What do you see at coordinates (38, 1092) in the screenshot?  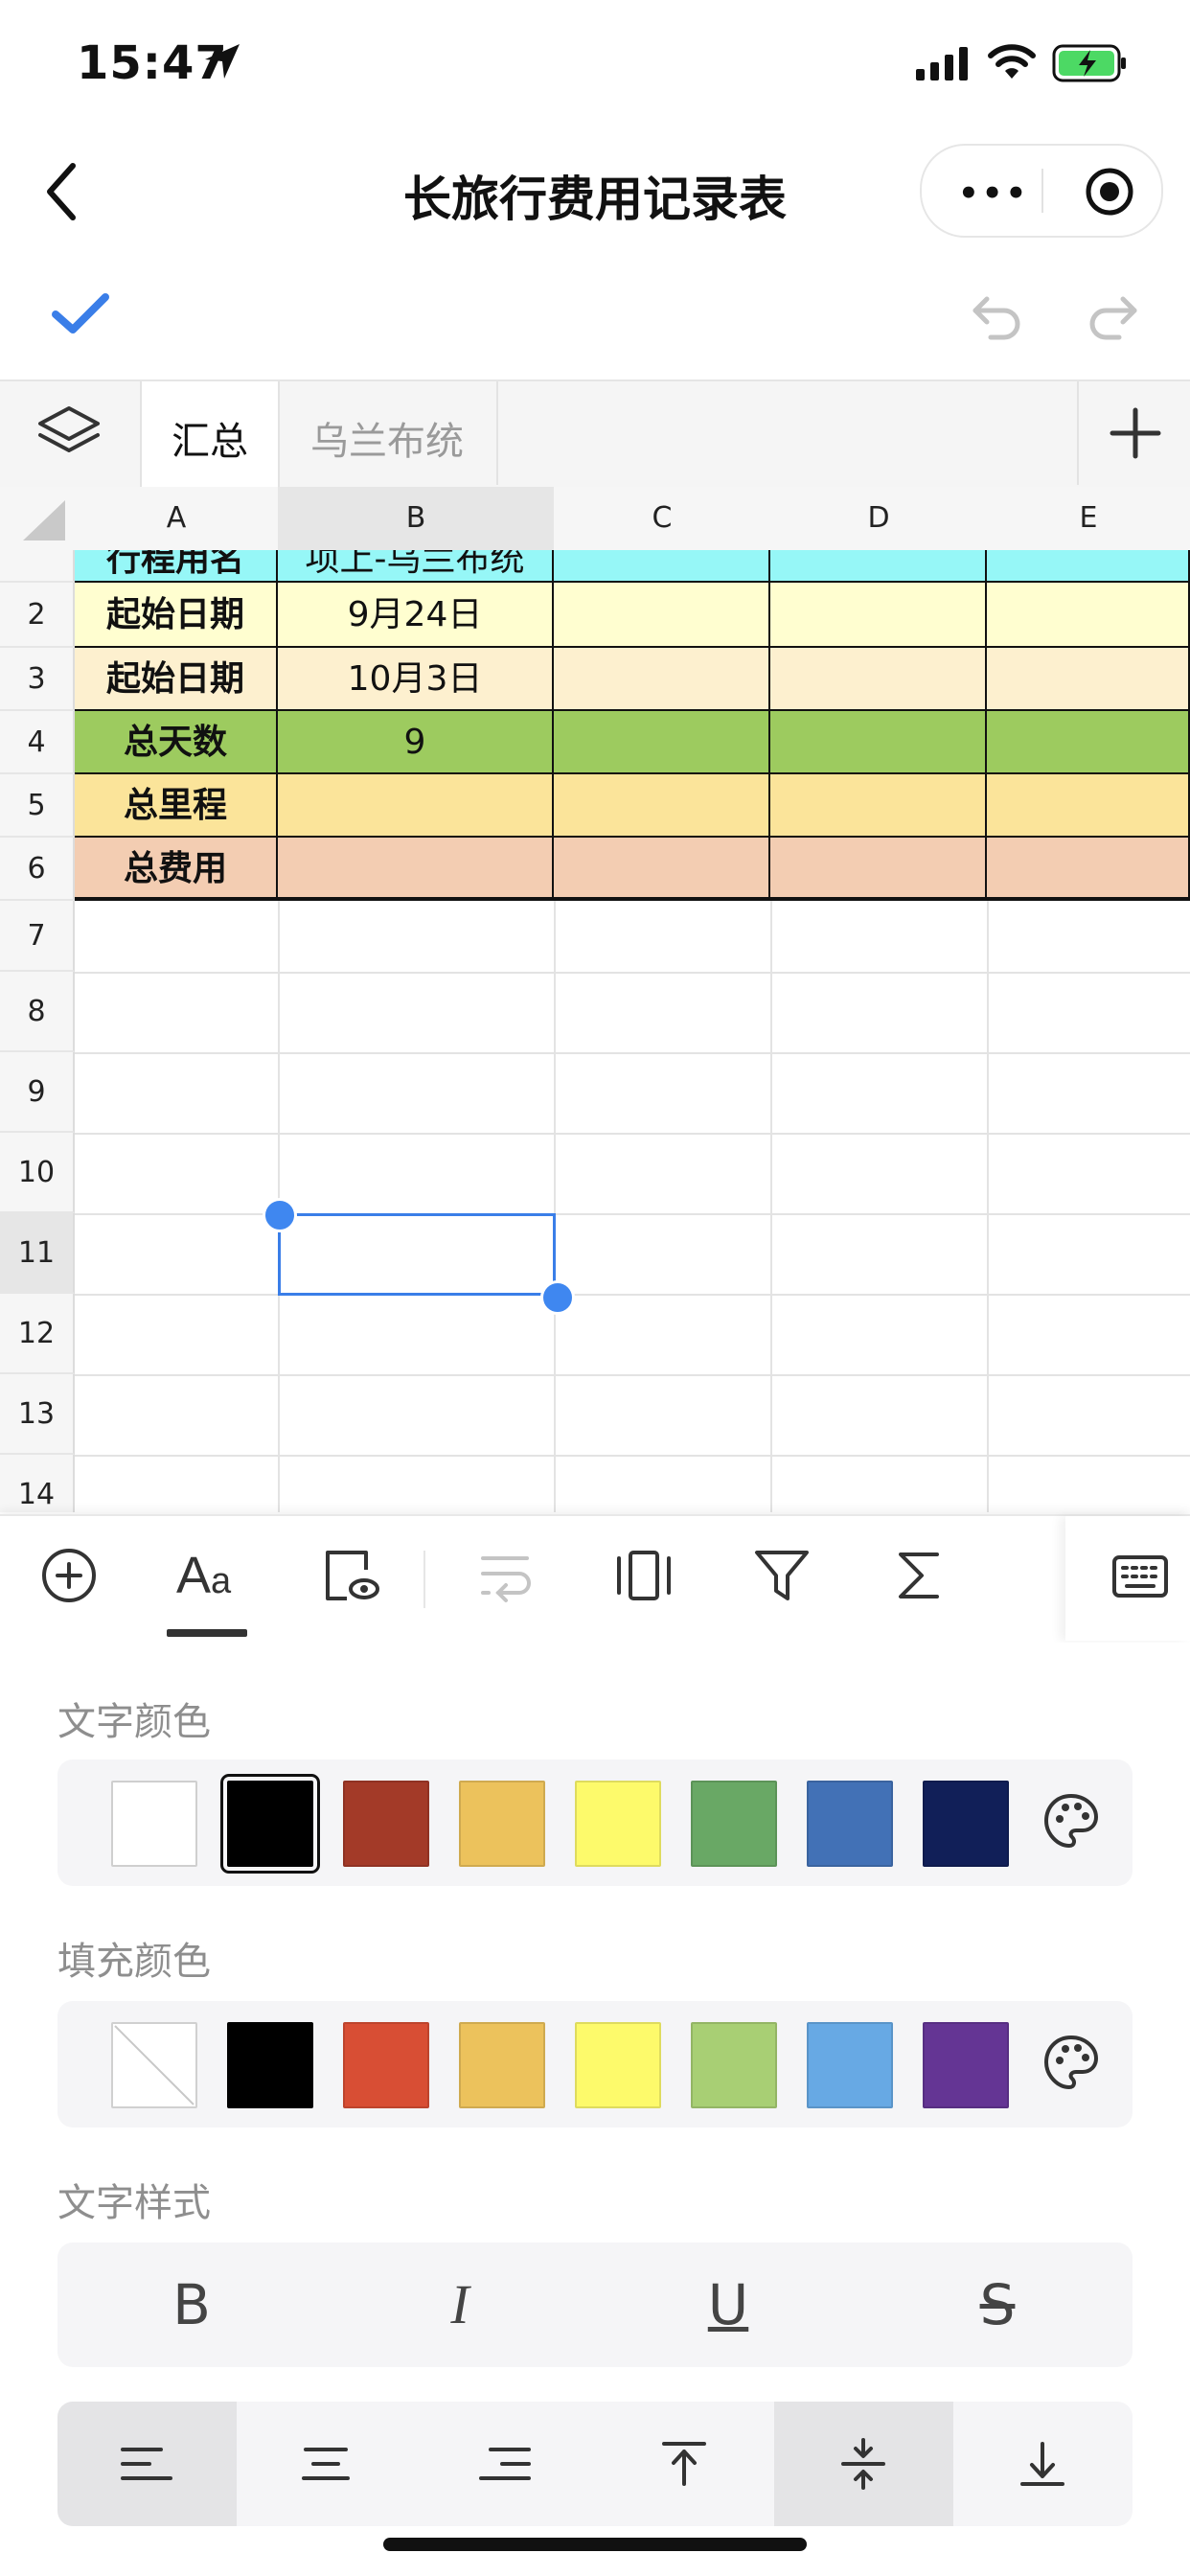 I see `row-header-9: 9` at bounding box center [38, 1092].